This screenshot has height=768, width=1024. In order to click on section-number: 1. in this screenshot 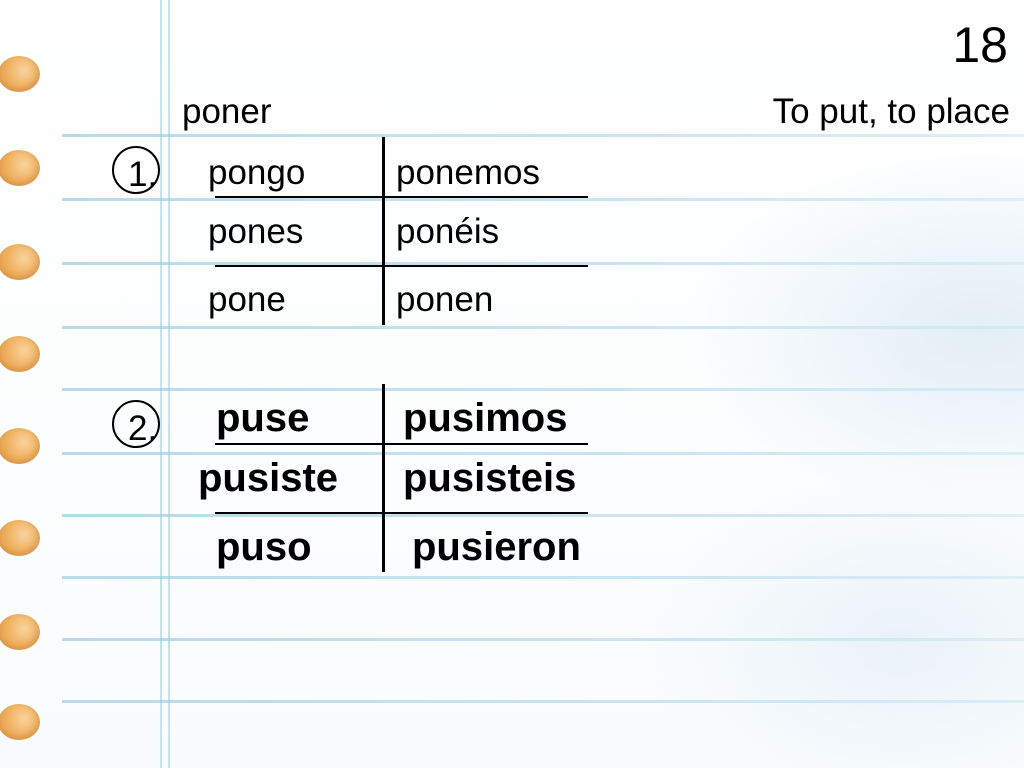, I will do `click(143, 174)`.